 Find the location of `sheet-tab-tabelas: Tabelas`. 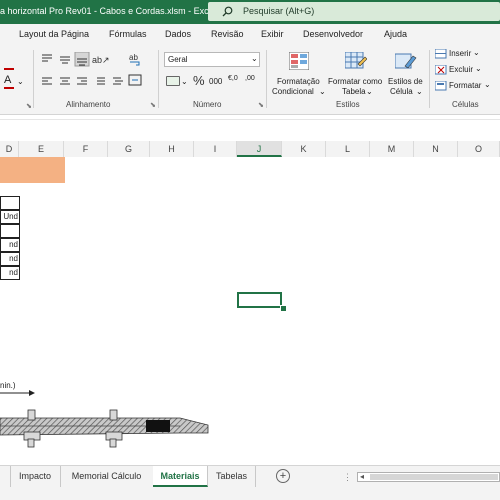

sheet-tab-tabelas: Tabelas is located at coordinates (232, 476).